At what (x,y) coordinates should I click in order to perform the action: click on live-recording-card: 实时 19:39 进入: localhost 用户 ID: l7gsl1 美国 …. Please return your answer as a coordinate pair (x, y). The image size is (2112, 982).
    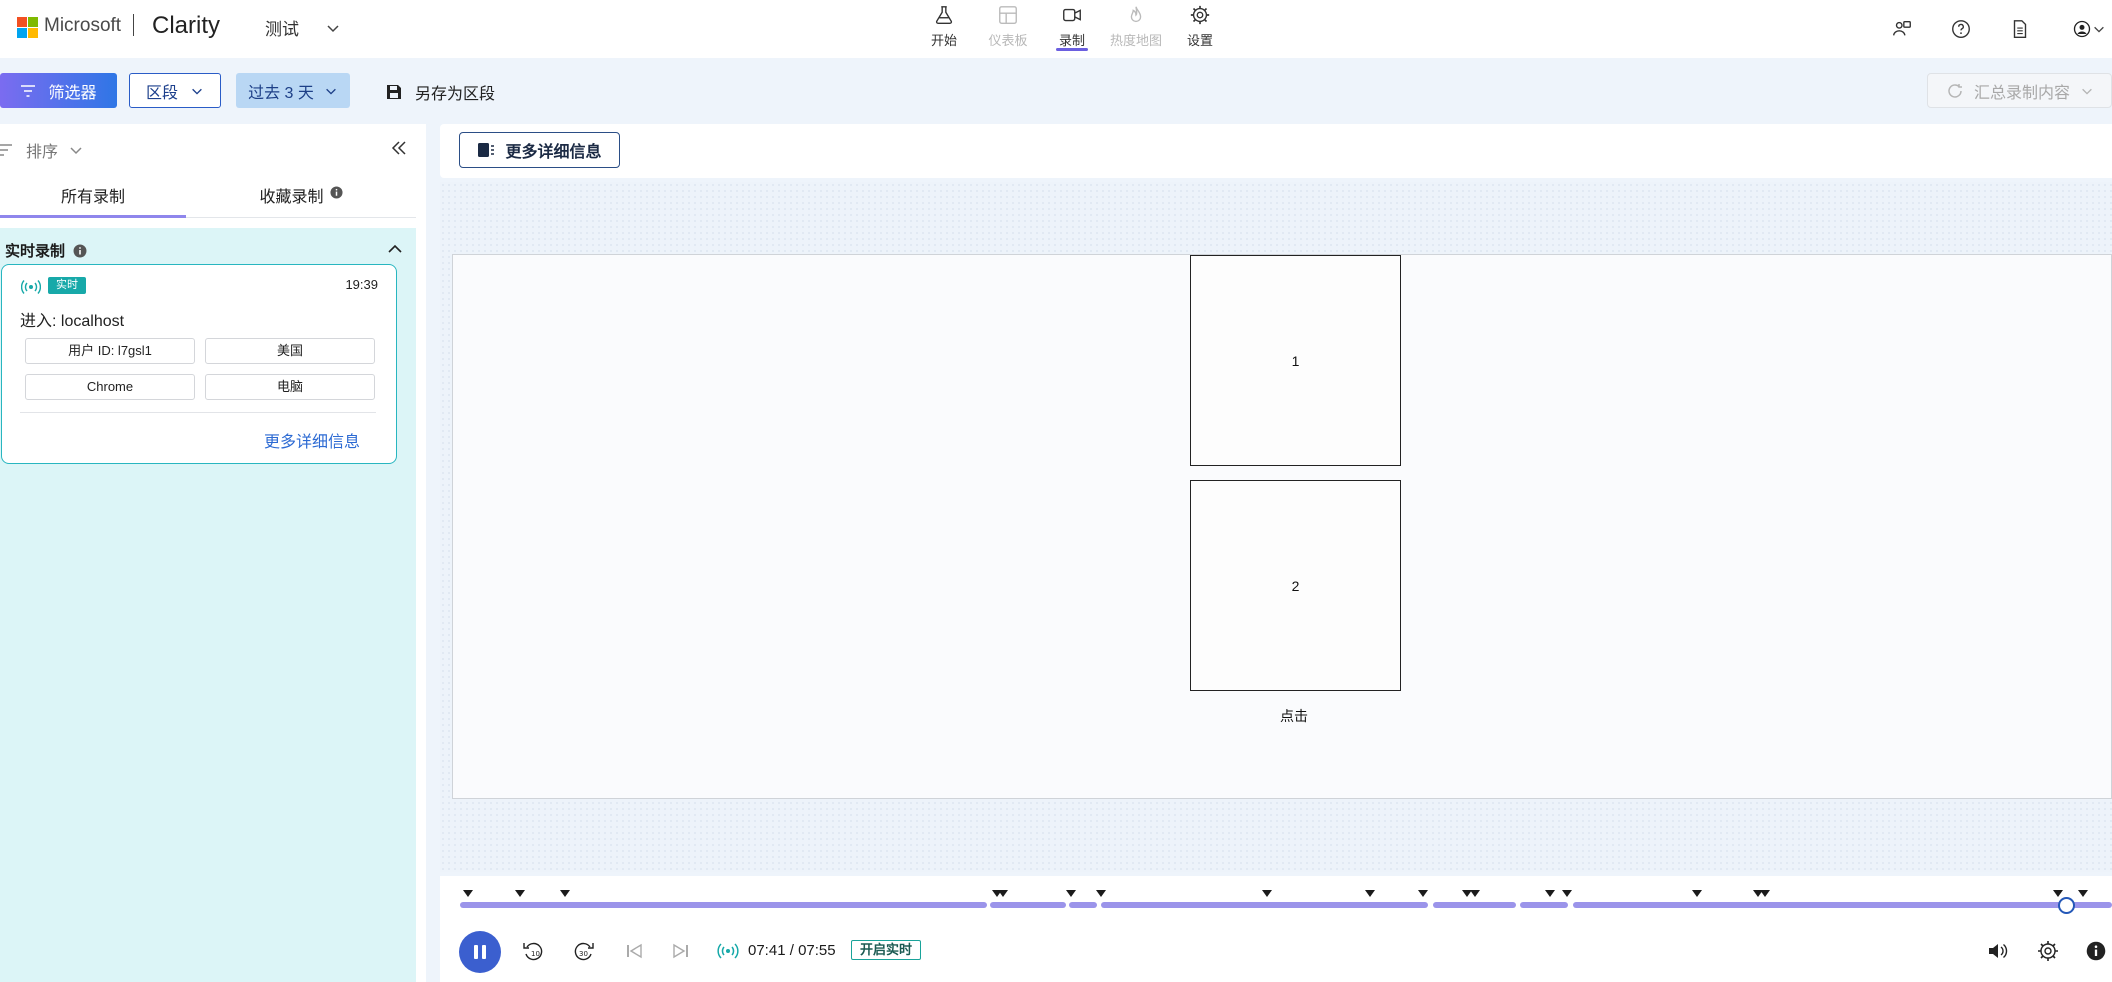
    Looking at the image, I should click on (199, 364).